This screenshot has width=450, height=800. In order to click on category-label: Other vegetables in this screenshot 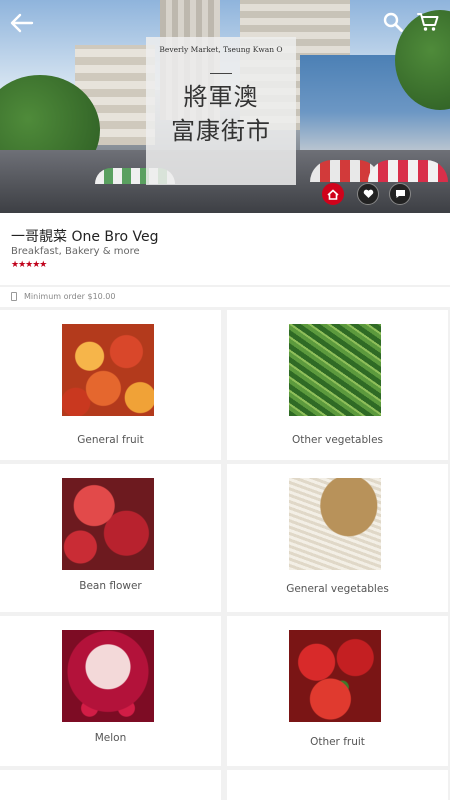, I will do `click(337, 440)`.